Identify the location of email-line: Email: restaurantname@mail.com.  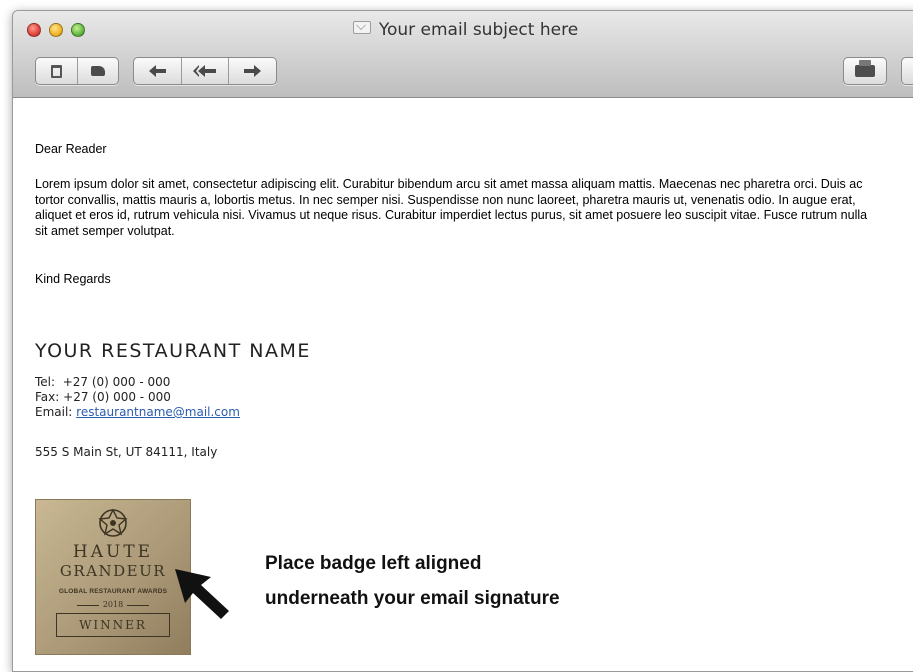
(137, 412).